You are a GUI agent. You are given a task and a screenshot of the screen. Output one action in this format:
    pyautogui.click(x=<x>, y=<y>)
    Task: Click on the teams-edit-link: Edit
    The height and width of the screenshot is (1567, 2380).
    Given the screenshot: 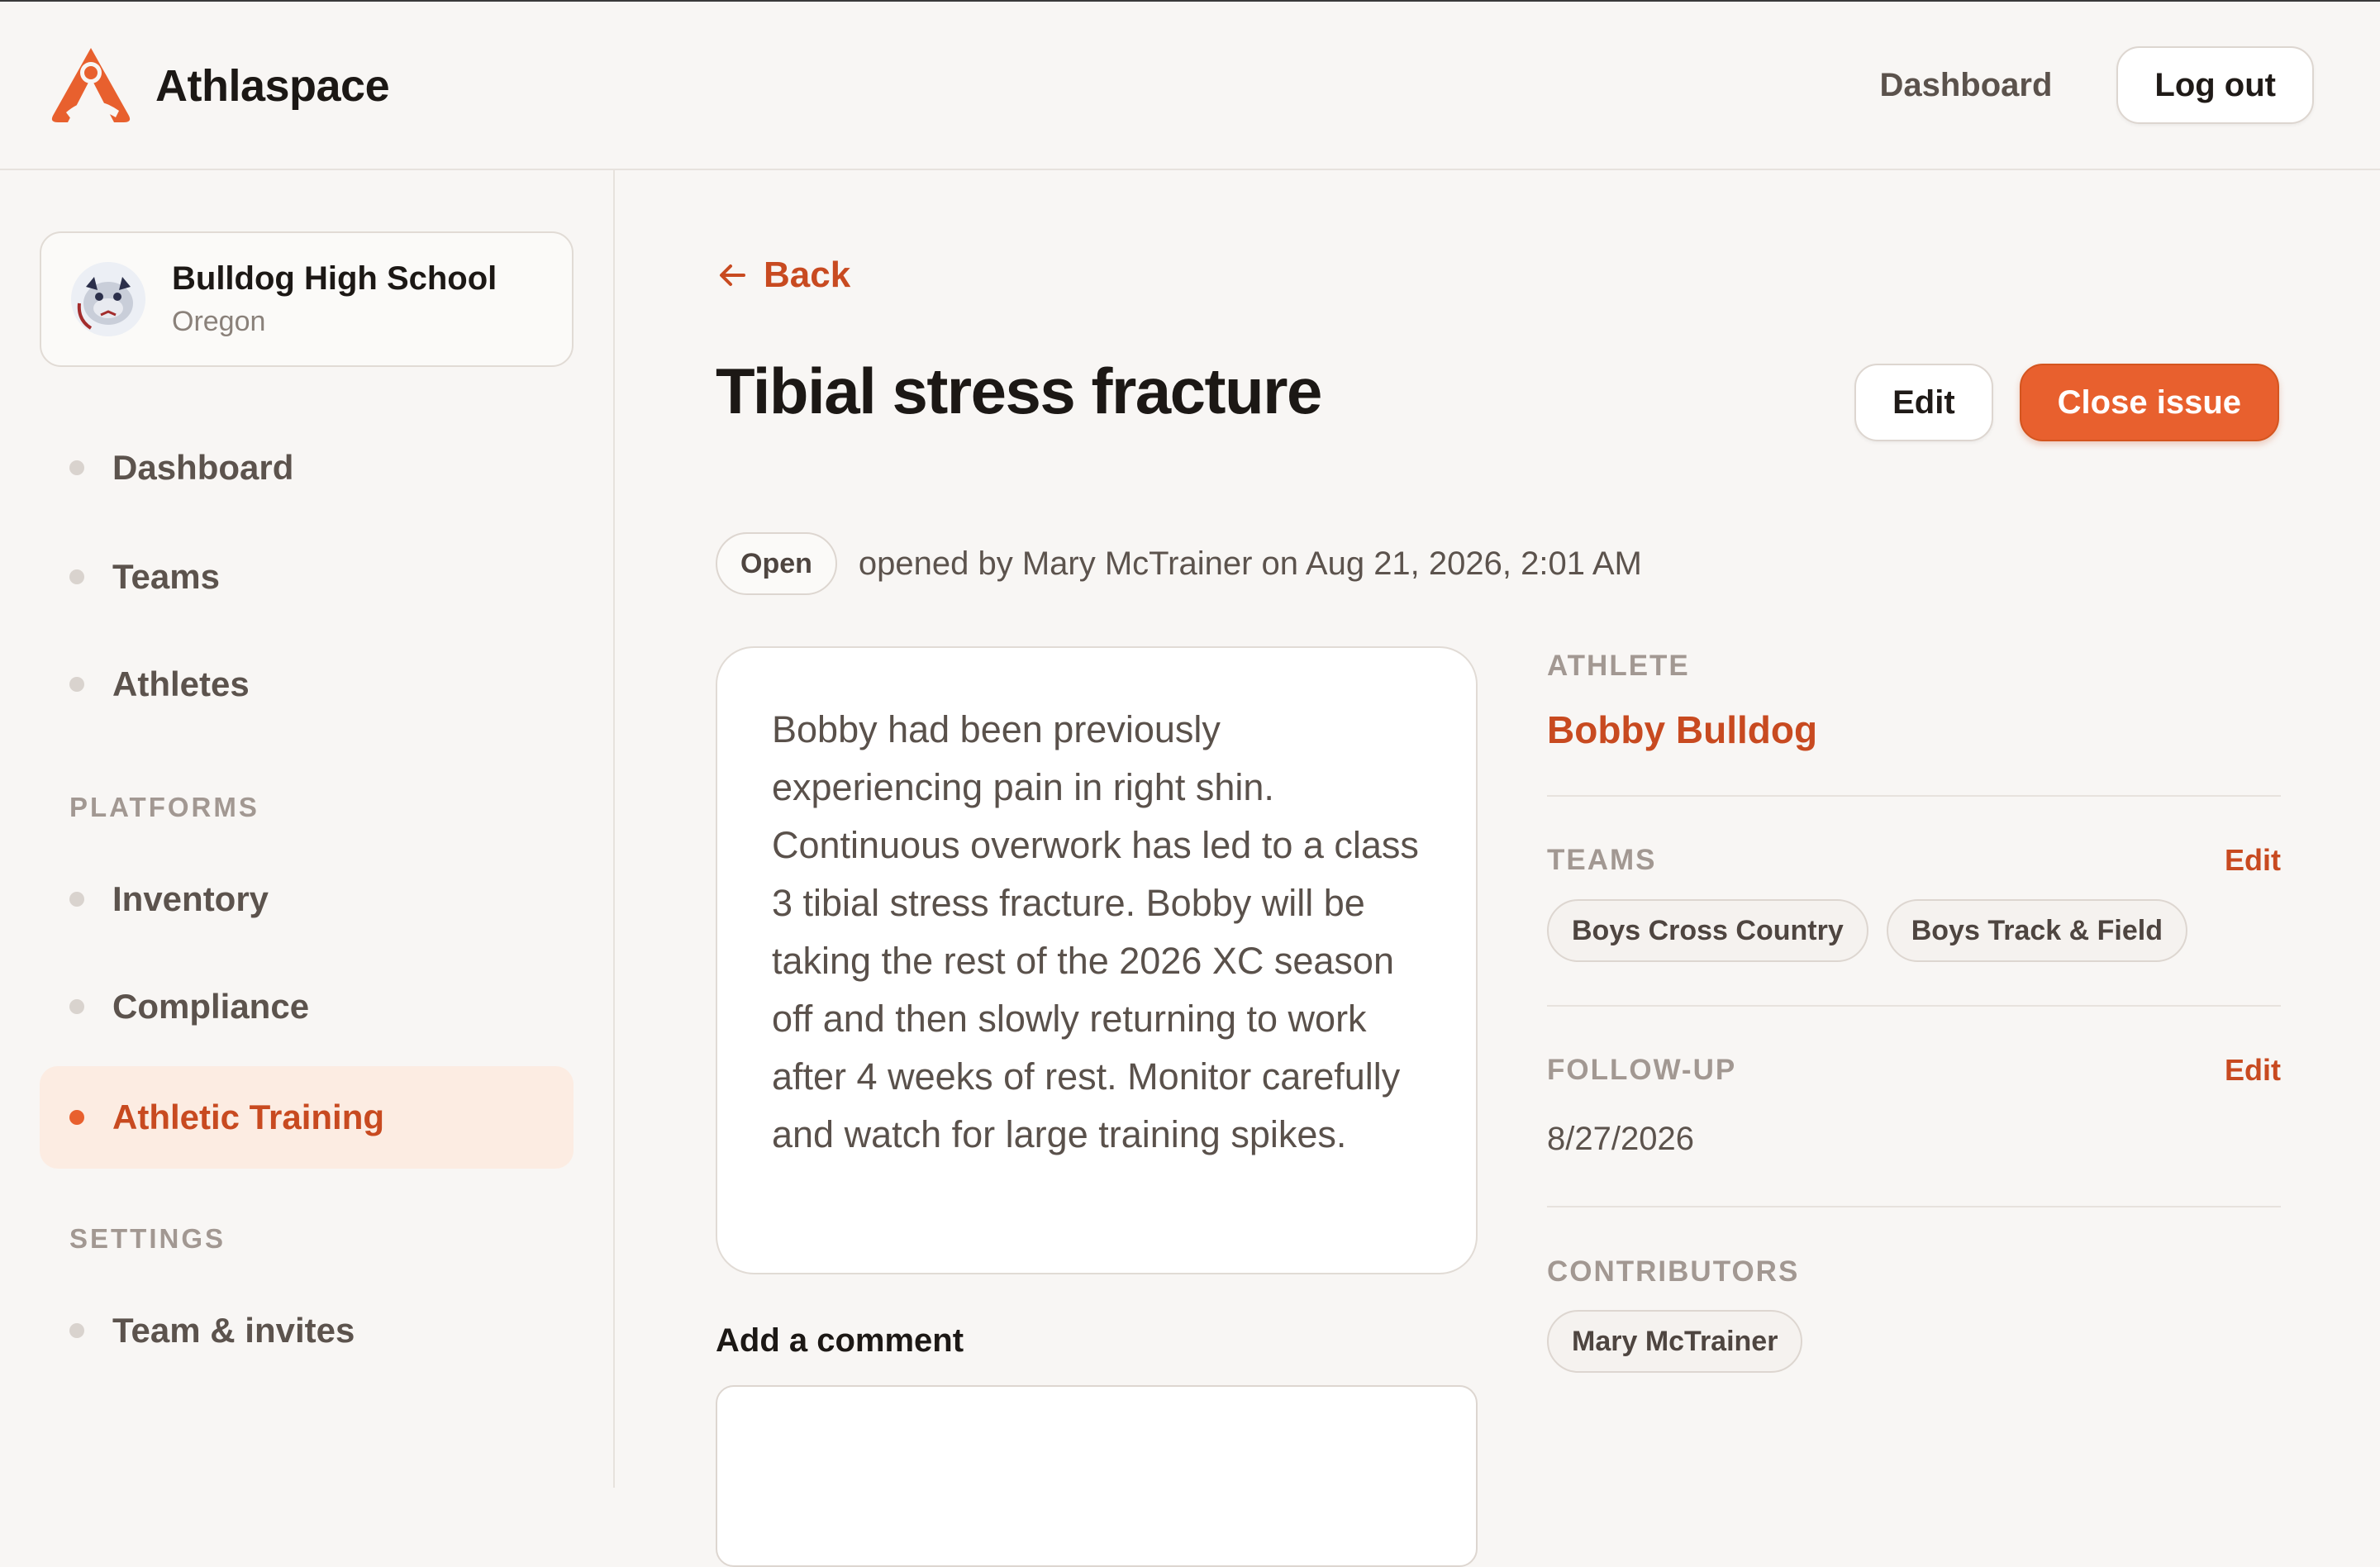 What is the action you would take?
    pyautogui.click(x=2253, y=860)
    